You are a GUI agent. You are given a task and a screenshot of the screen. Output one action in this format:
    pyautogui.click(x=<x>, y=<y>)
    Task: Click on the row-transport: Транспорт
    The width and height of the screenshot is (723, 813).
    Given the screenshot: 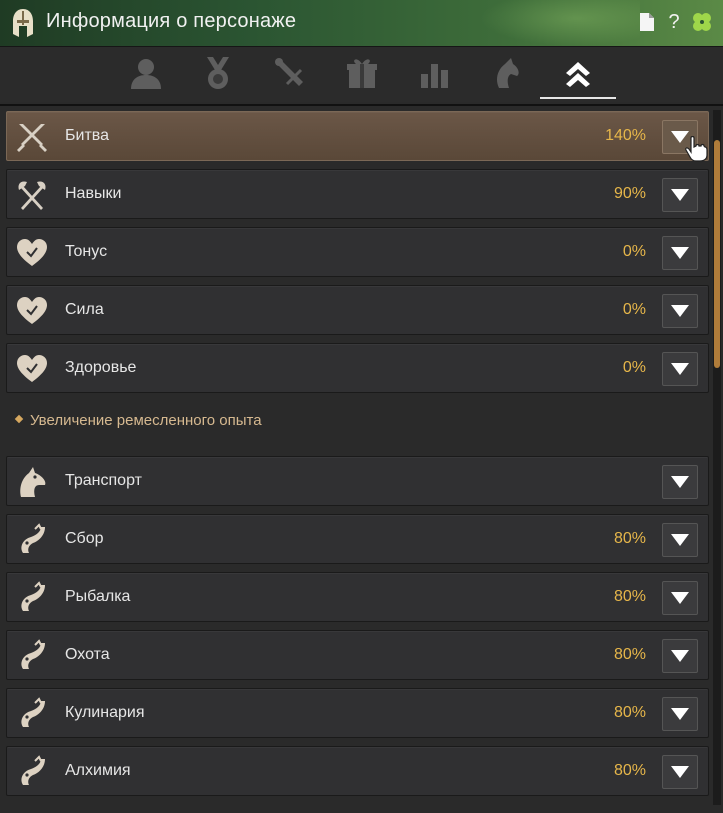 What is the action you would take?
    pyautogui.click(x=357, y=481)
    